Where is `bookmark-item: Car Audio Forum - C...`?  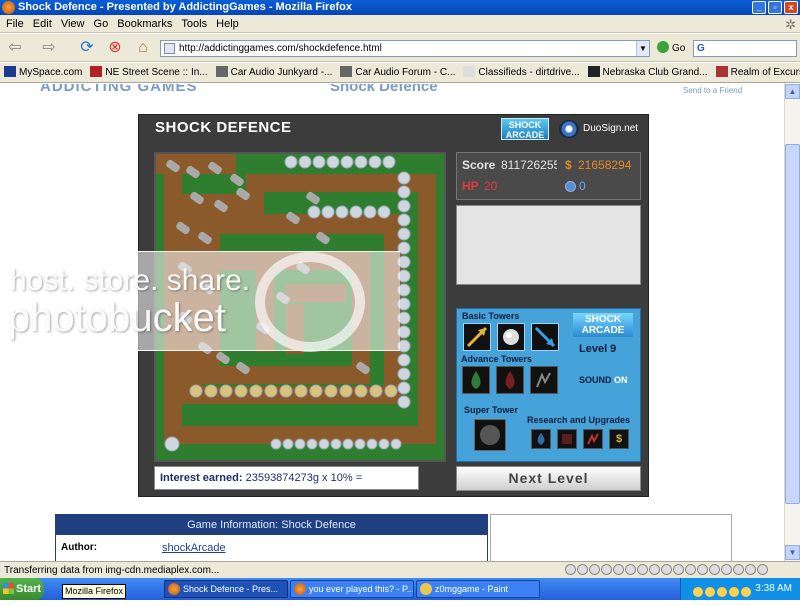 bookmark-item: Car Audio Forum - C... is located at coordinates (397, 72).